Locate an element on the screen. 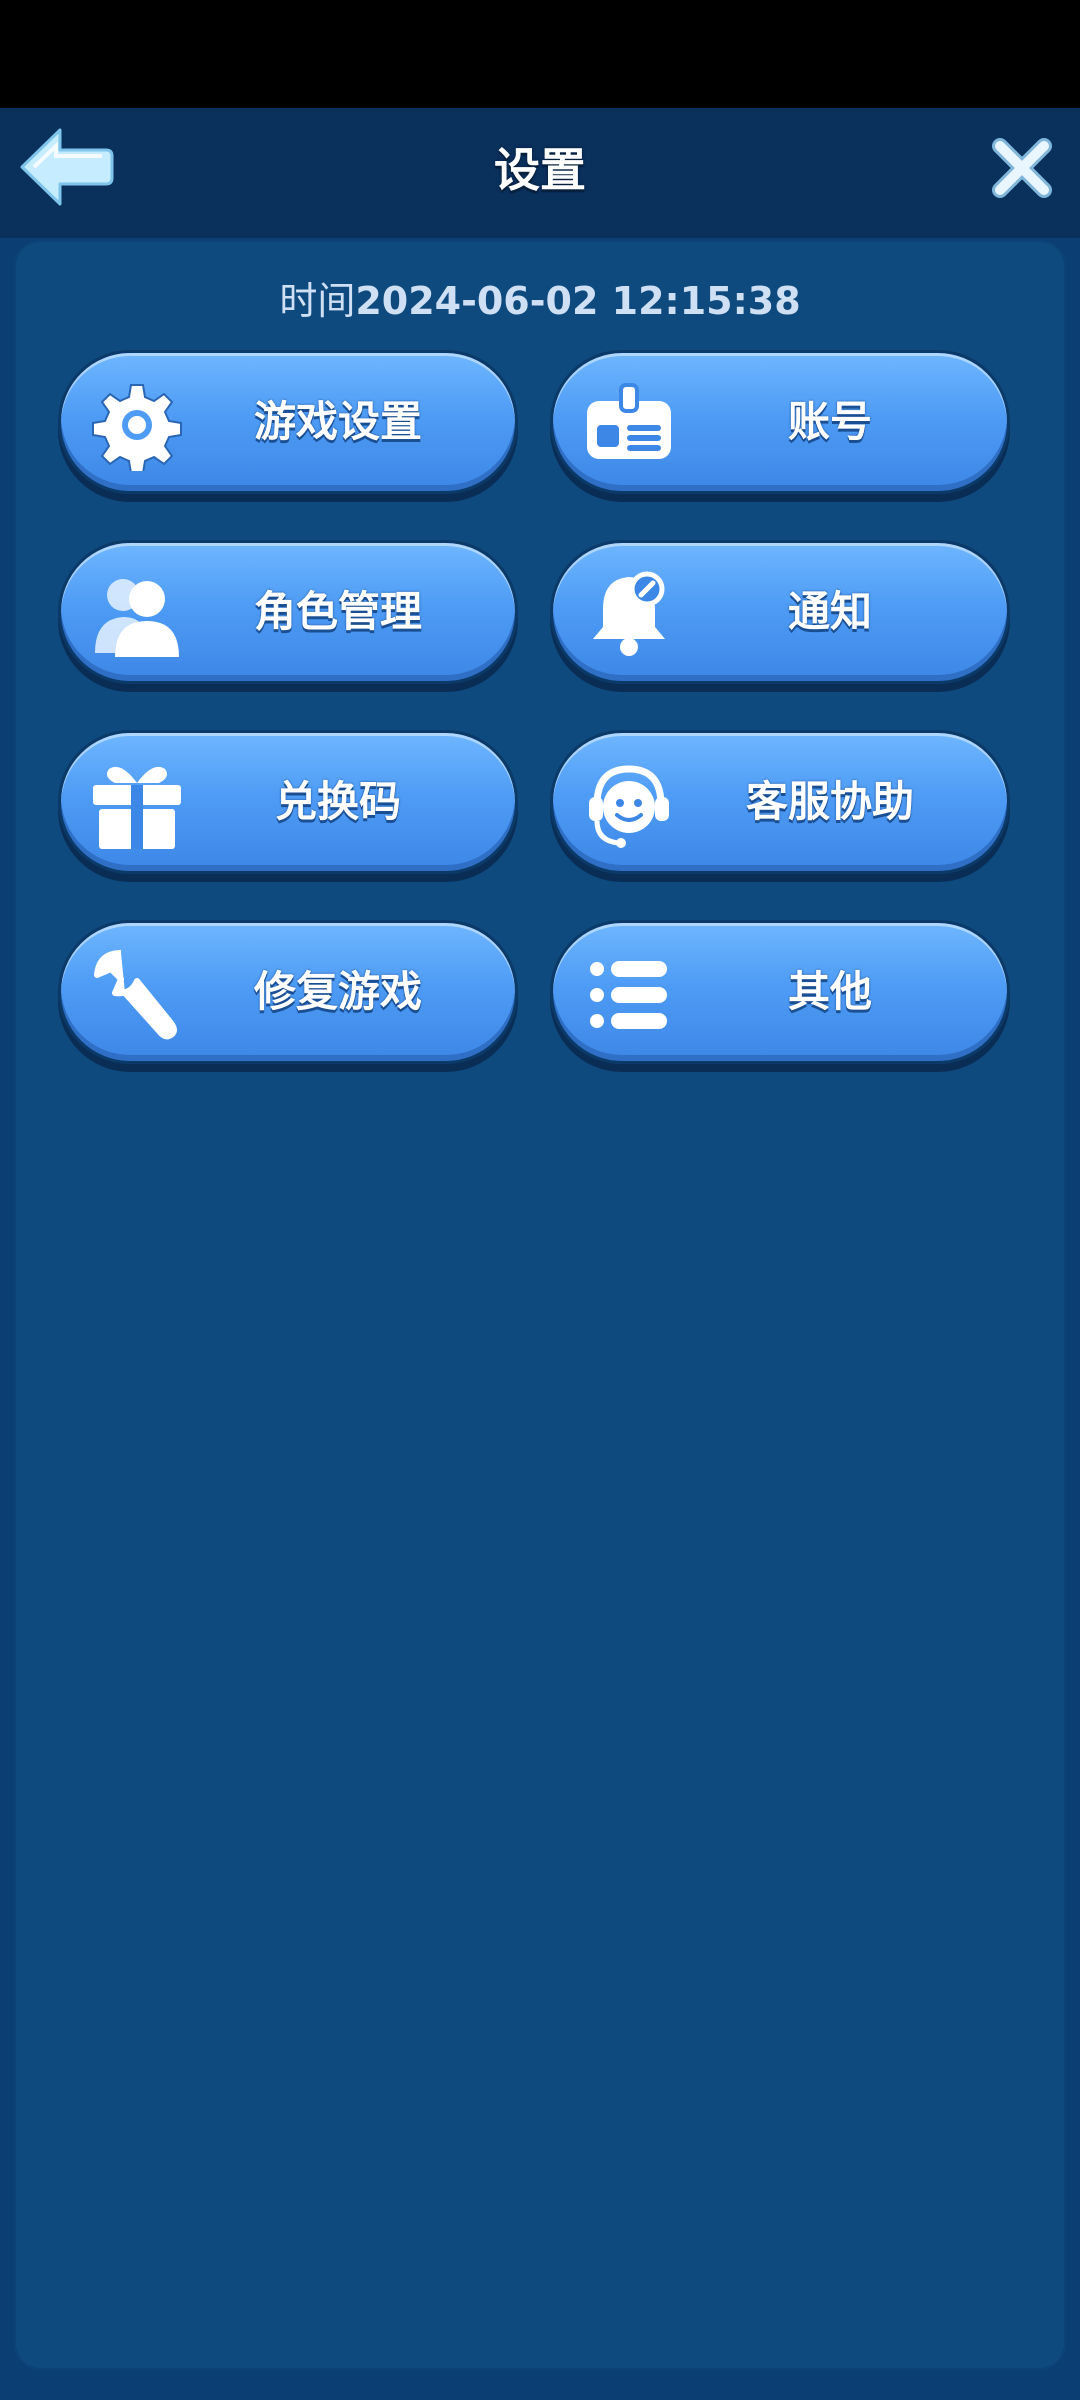 The height and width of the screenshot is (2400, 1080). notification-label: 通知 is located at coordinates (829, 611).